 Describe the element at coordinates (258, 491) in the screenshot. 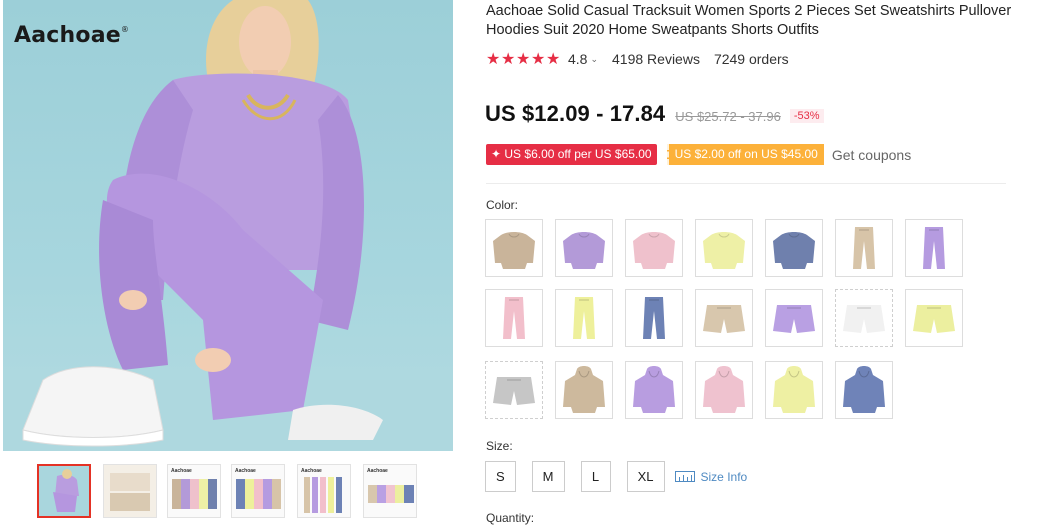

I see `thumbnail-4: Aachoae` at that location.